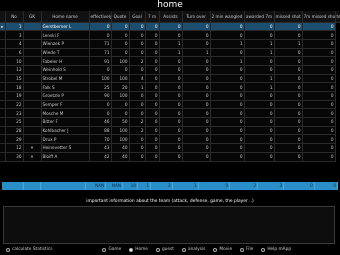 Image resolution: width=340 pixels, height=255 pixels. Describe the element at coordinates (65, 157) in the screenshot. I see `player-name-cell: Bloiff A` at that location.